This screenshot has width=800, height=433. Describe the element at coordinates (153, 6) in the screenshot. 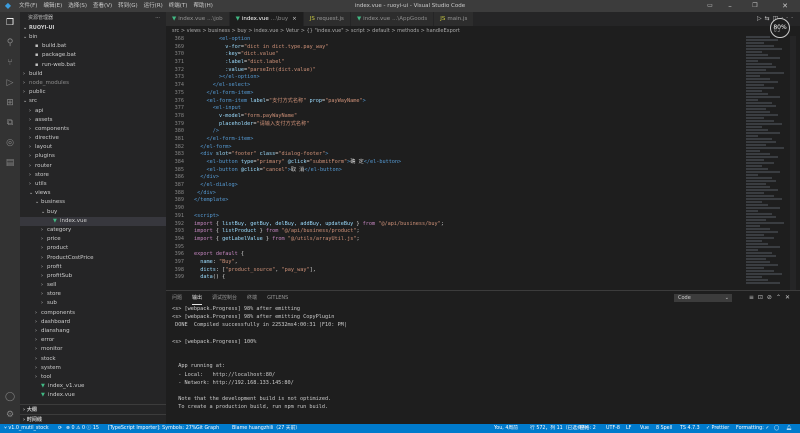

I see `menu-item: 运行(R)` at that location.